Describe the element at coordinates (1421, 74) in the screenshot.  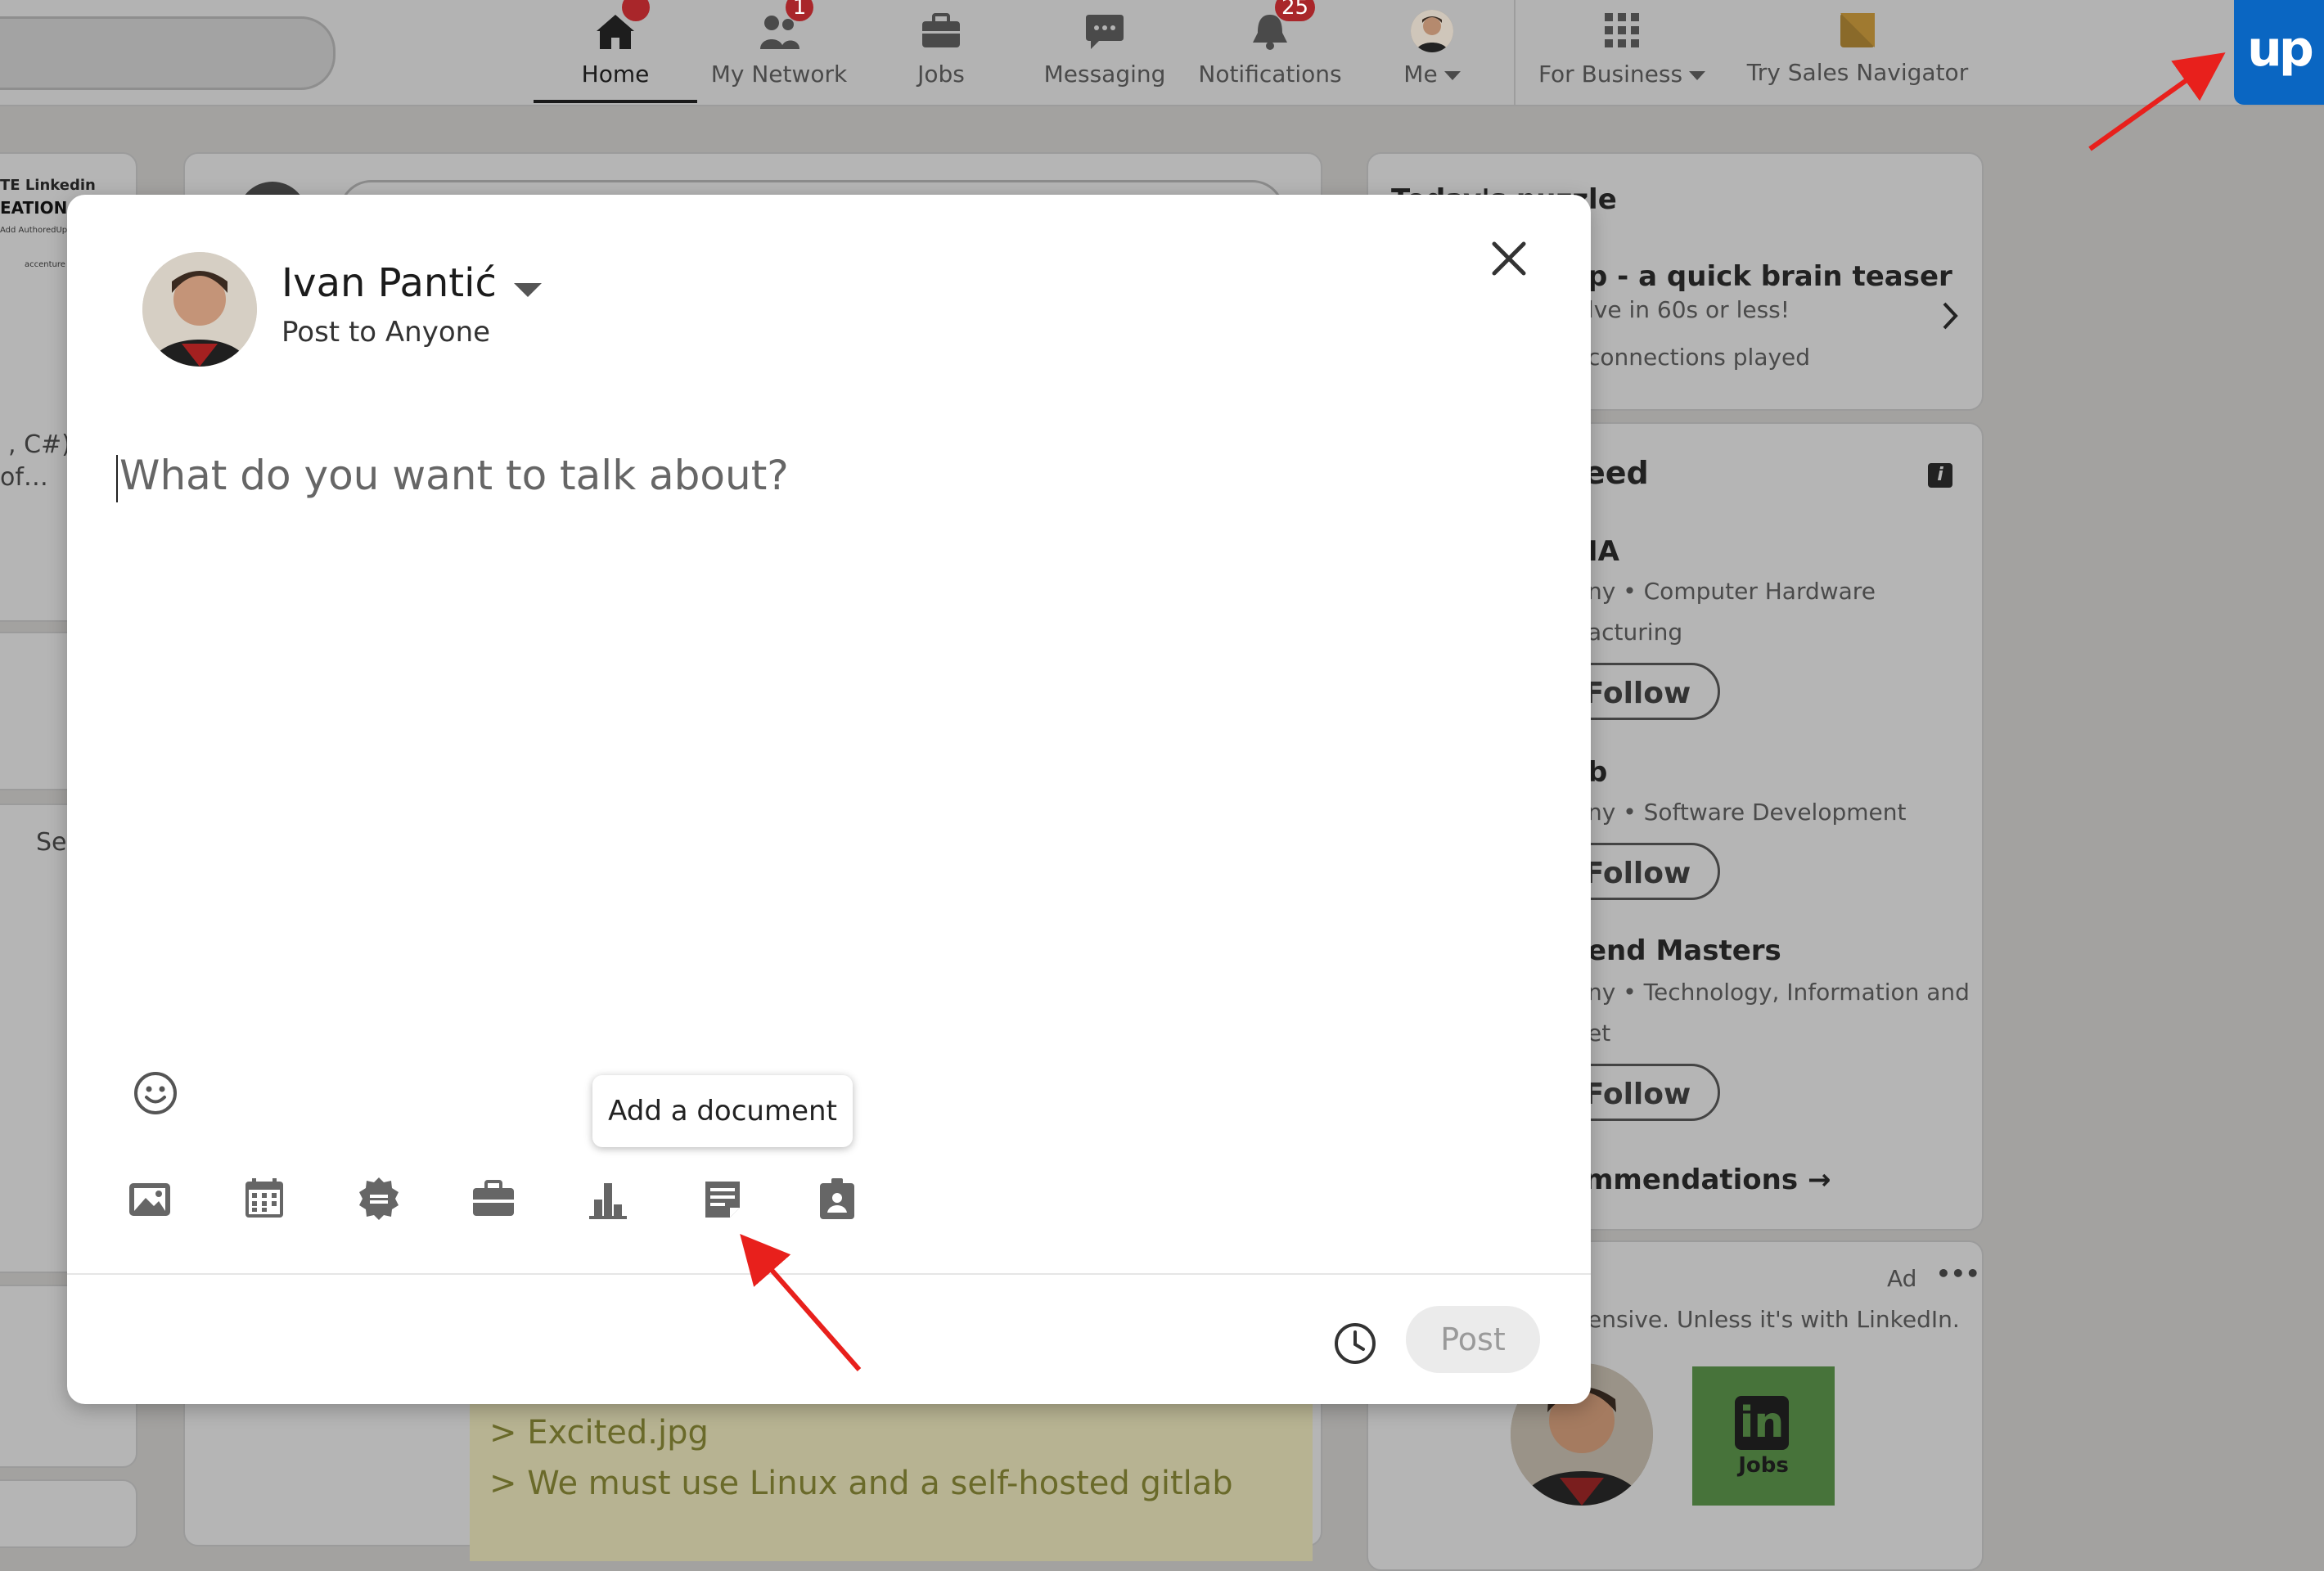
I see `nav-me-label: Me` at that location.